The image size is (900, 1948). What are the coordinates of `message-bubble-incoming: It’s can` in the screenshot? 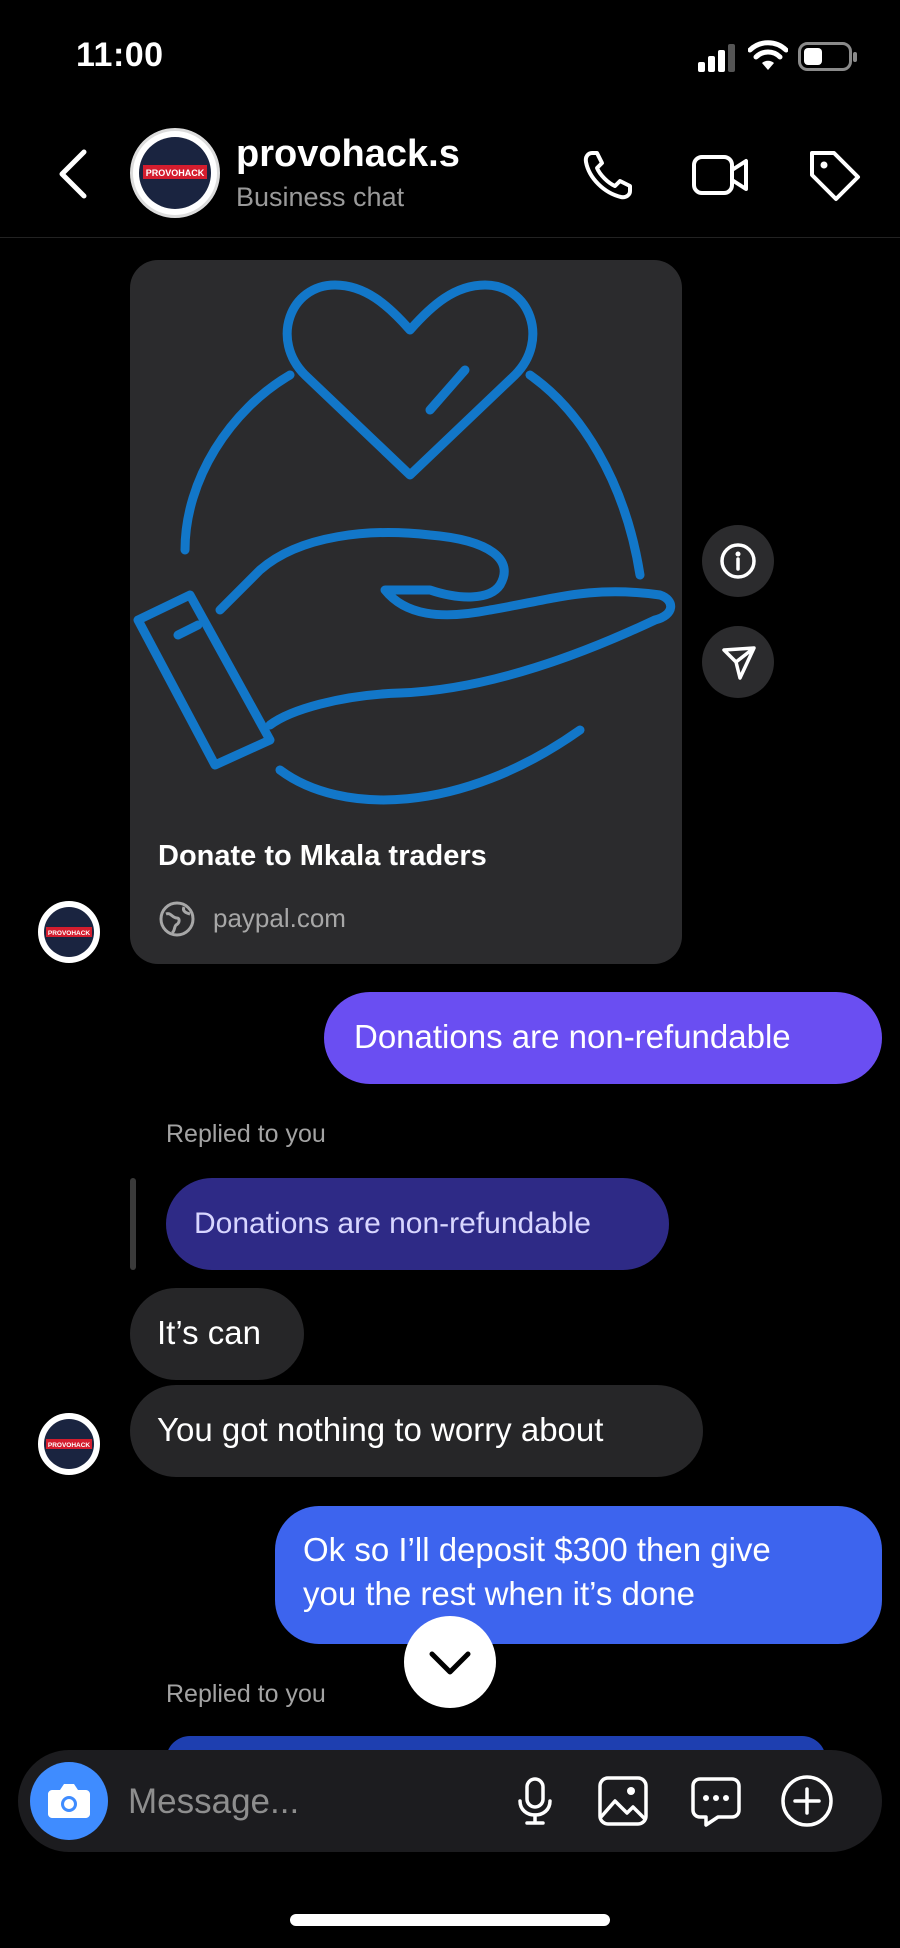 It's located at (217, 1334).